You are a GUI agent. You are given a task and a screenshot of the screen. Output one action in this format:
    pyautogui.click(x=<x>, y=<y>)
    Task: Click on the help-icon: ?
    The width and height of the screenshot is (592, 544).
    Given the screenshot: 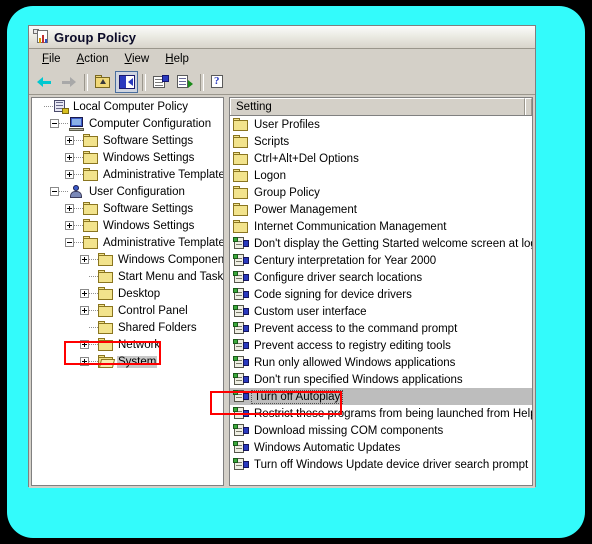 What is the action you would take?
    pyautogui.click(x=218, y=82)
    